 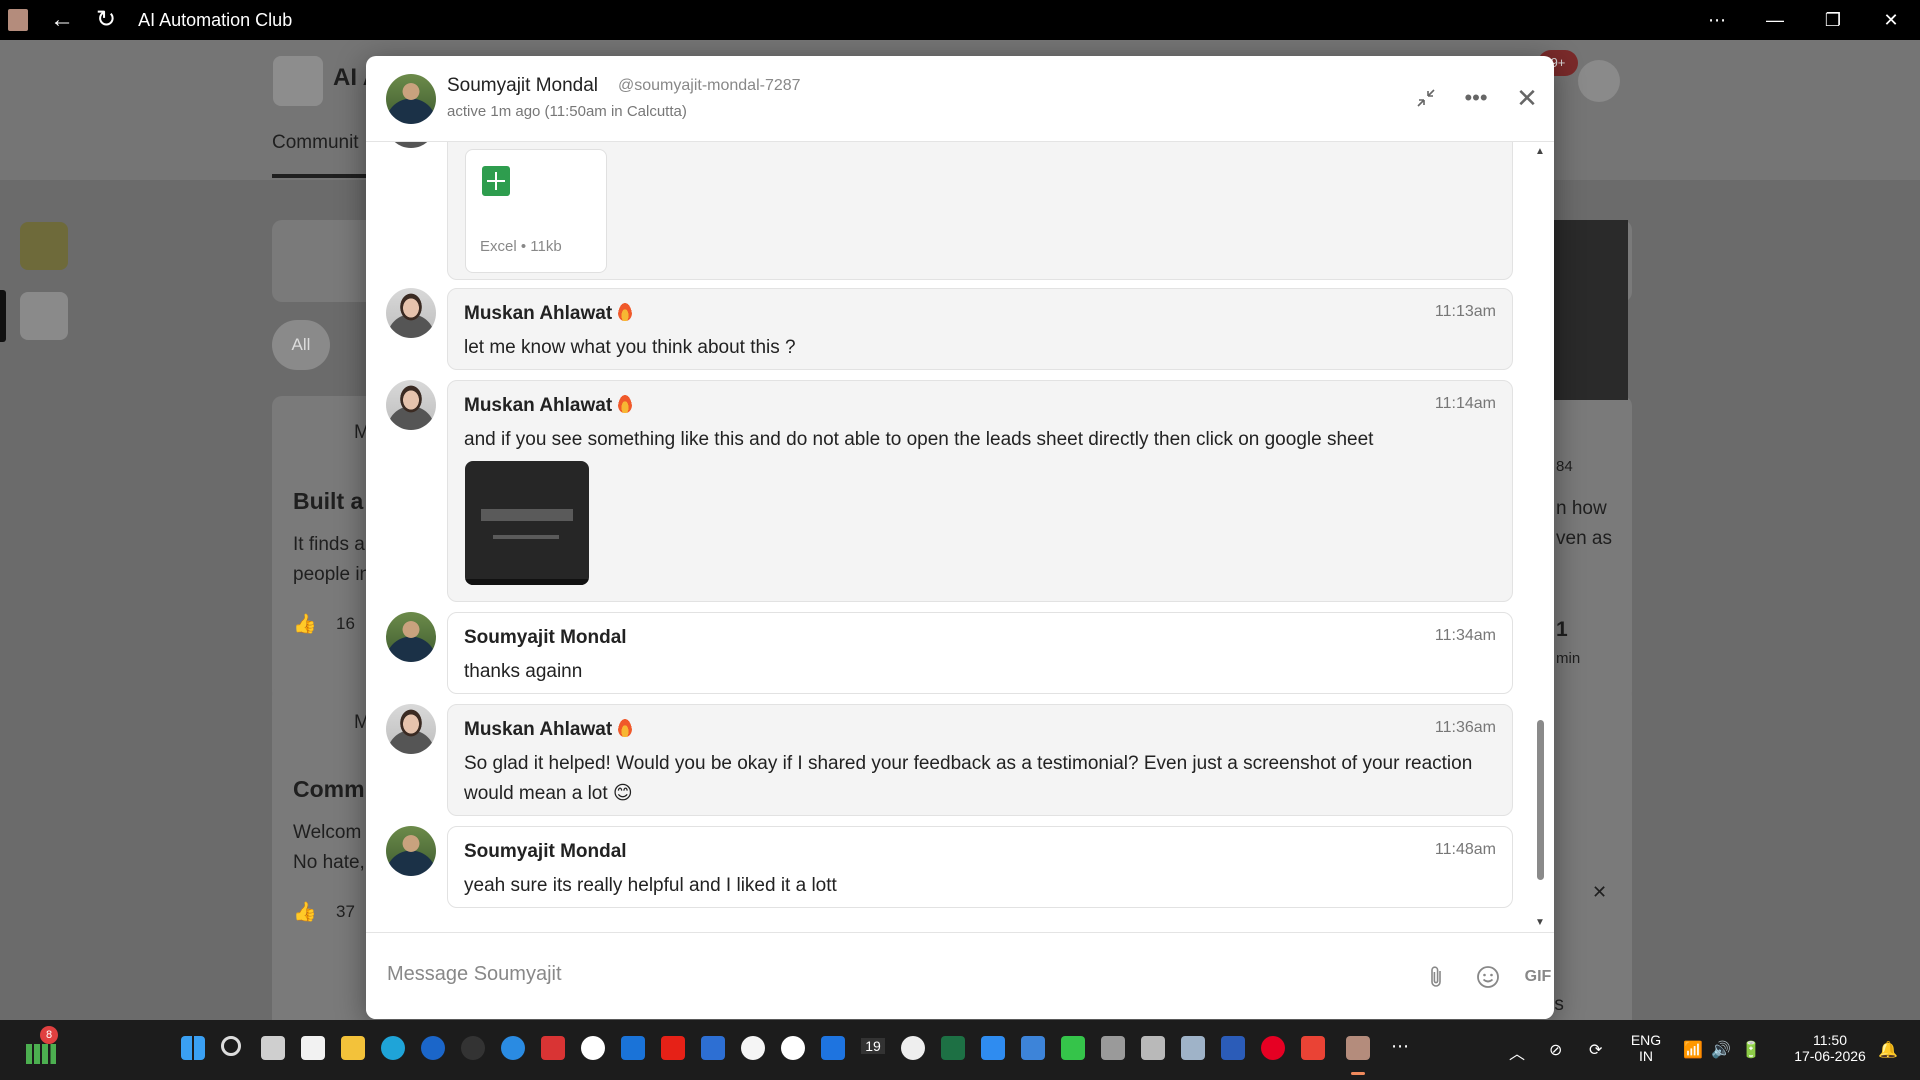 What do you see at coordinates (393, 1048) in the screenshot?
I see `edge-icon` at bounding box center [393, 1048].